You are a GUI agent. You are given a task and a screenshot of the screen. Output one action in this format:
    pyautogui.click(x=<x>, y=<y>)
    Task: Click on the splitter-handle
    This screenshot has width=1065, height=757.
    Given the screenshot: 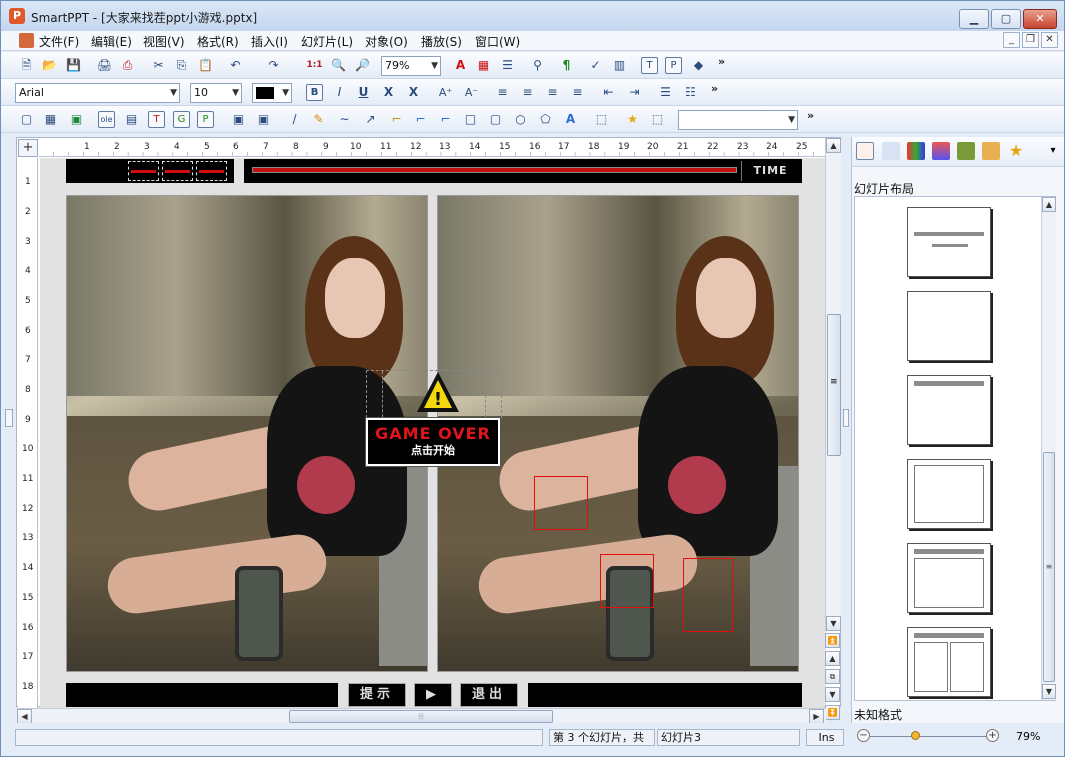 What is the action you would take?
    pyautogui.click(x=846, y=418)
    